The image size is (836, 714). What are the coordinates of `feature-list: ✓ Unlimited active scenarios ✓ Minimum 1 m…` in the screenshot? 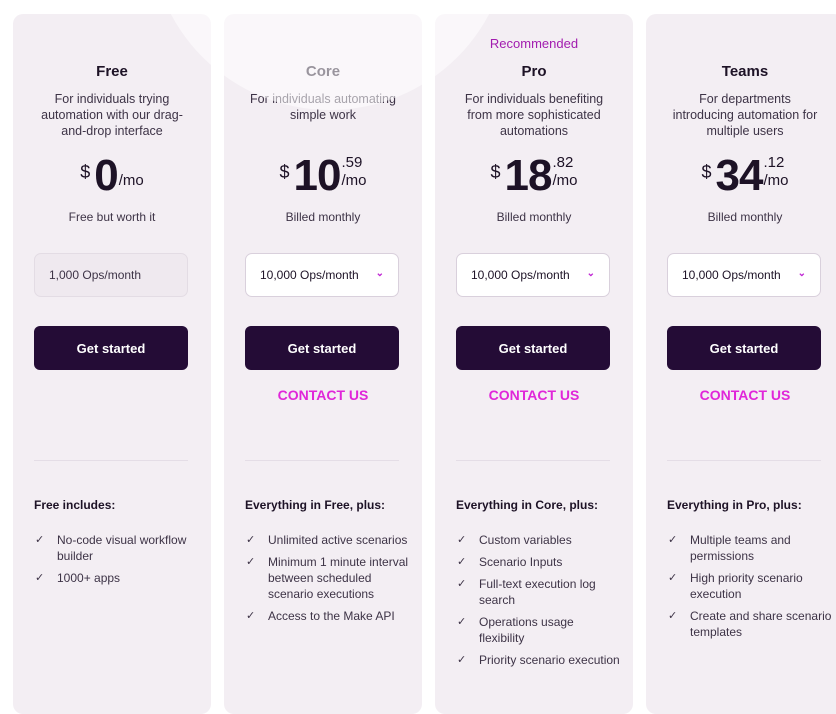 It's located at (327, 581).